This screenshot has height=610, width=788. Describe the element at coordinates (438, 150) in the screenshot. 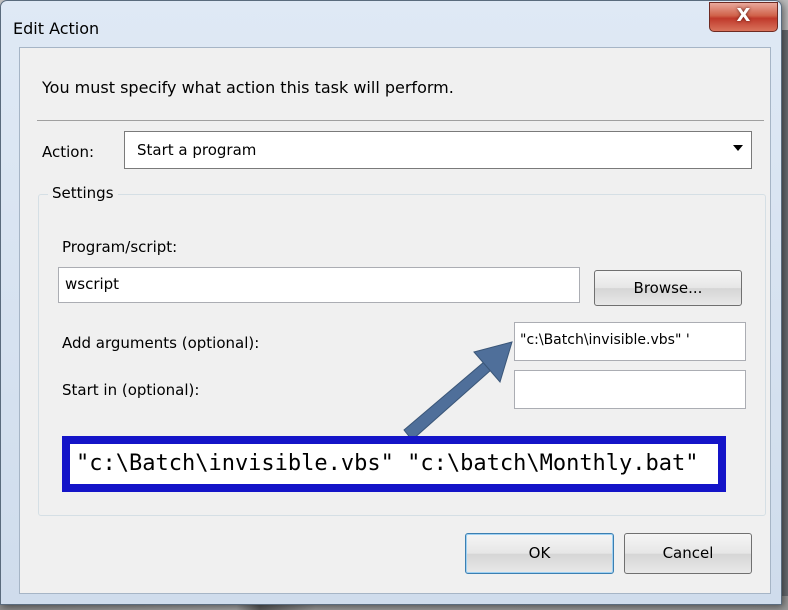

I see `action-dropdown: Start a program` at that location.